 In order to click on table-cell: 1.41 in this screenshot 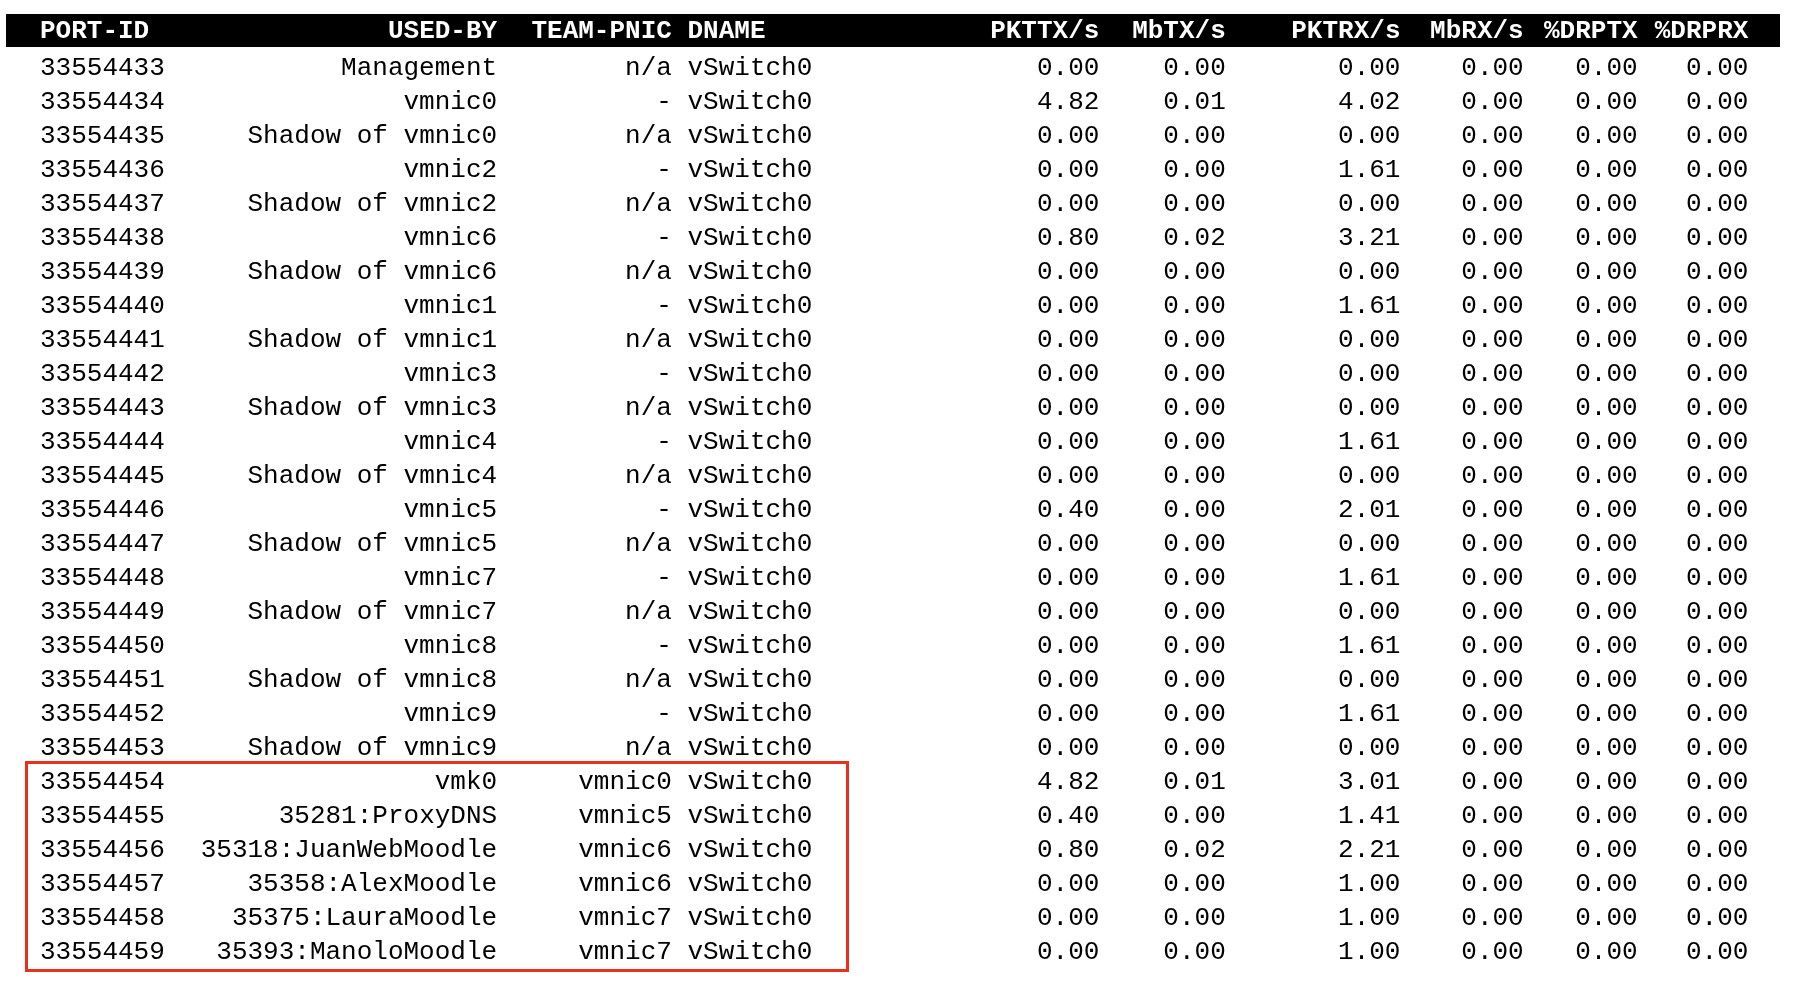, I will do `click(1369, 816)`.